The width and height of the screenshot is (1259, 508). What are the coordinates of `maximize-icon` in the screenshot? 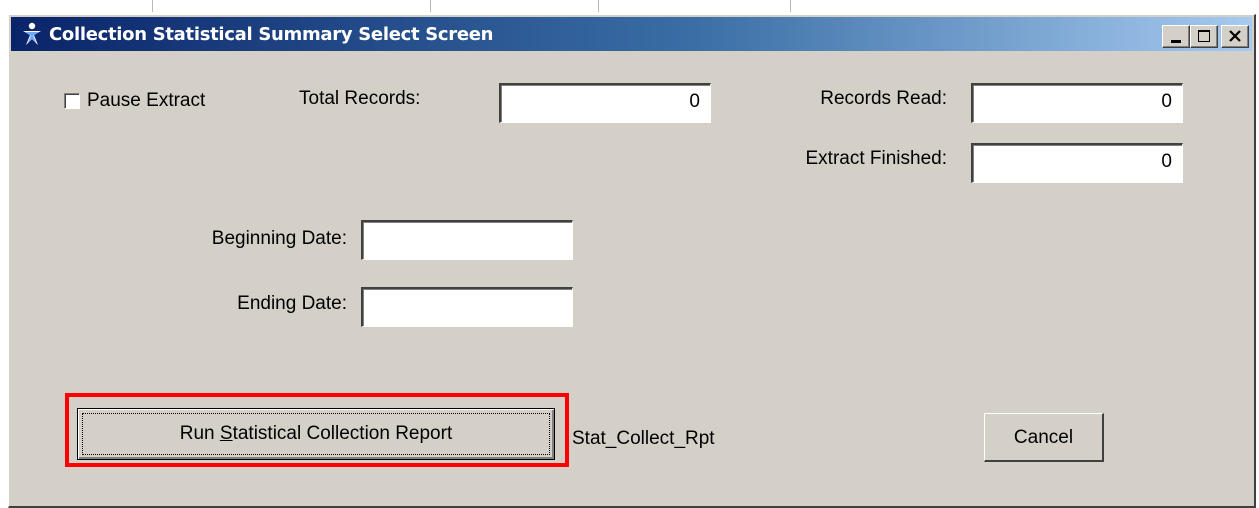 It's located at (1204, 36).